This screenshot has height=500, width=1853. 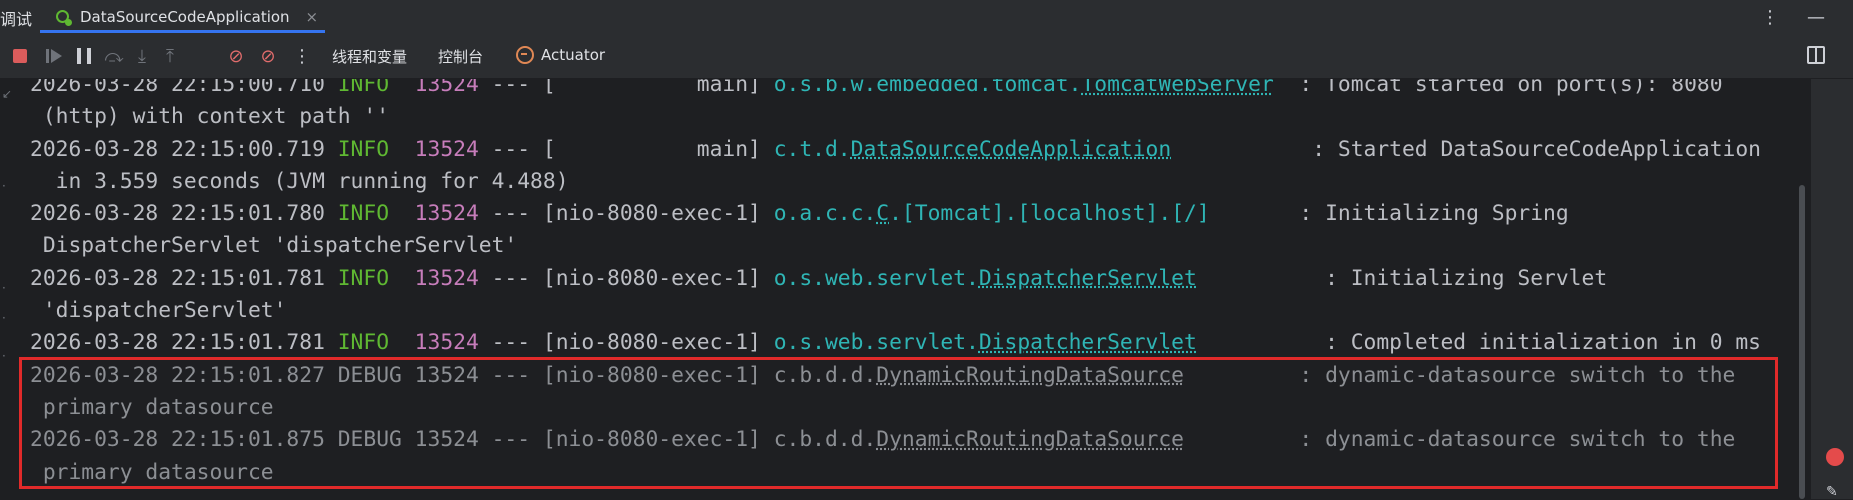 What do you see at coordinates (1835, 492) in the screenshot?
I see `feather-icon: ✎` at bounding box center [1835, 492].